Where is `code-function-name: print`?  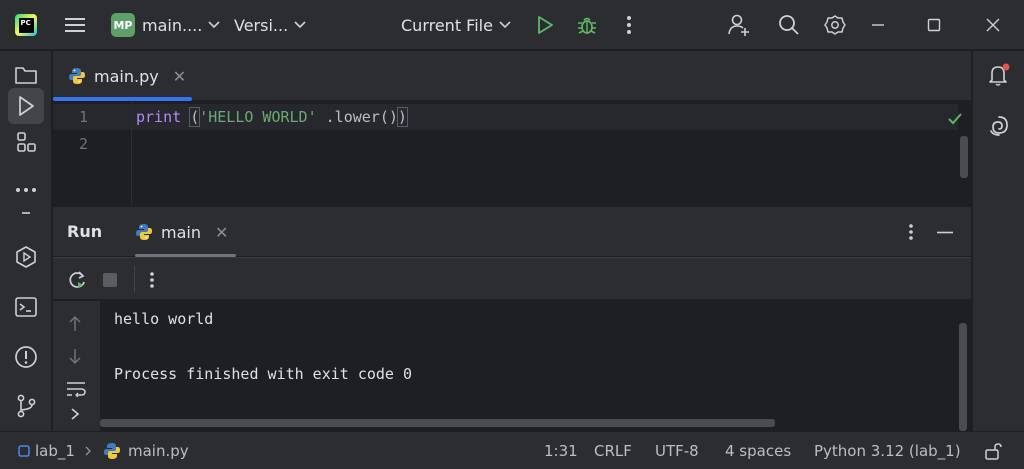 code-function-name: print is located at coordinates (159, 117).